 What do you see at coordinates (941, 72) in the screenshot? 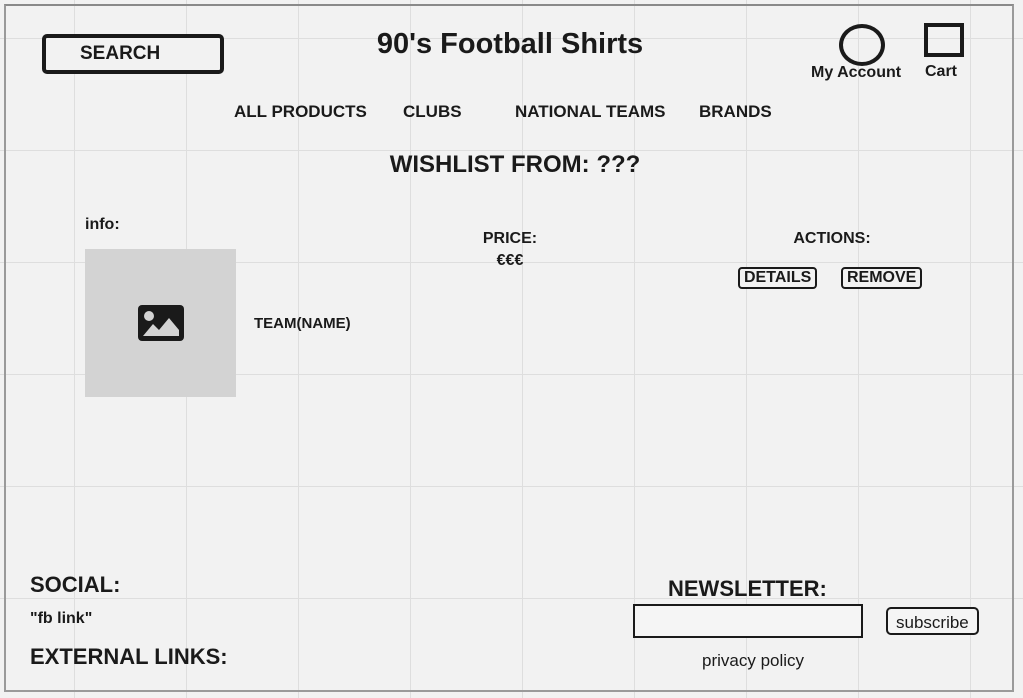
I see `cart-link: Cart` at bounding box center [941, 72].